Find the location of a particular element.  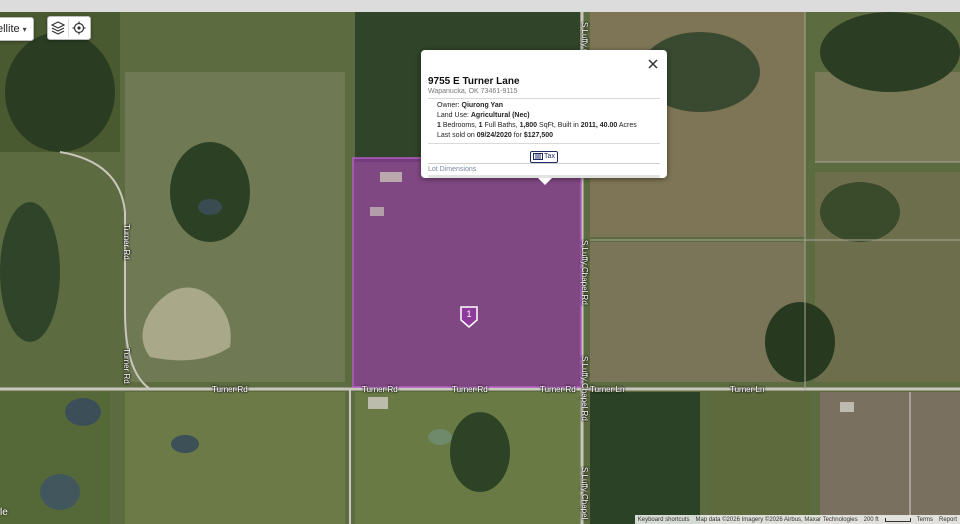

sqft-value: 1,800 is located at coordinates (528, 125).